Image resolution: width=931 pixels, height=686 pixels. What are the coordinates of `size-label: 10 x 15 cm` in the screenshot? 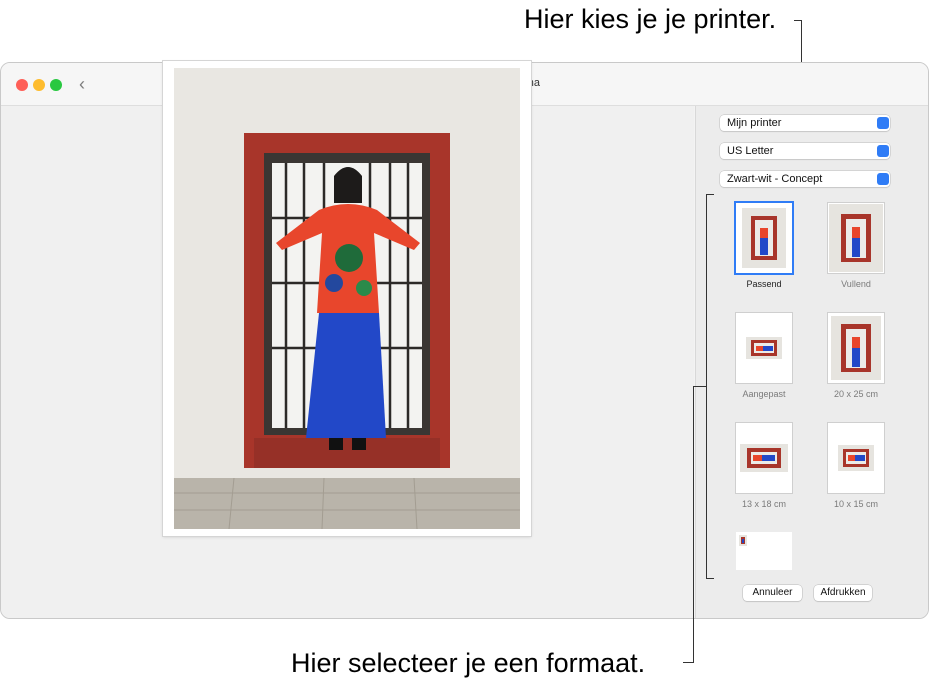 It's located at (856, 504).